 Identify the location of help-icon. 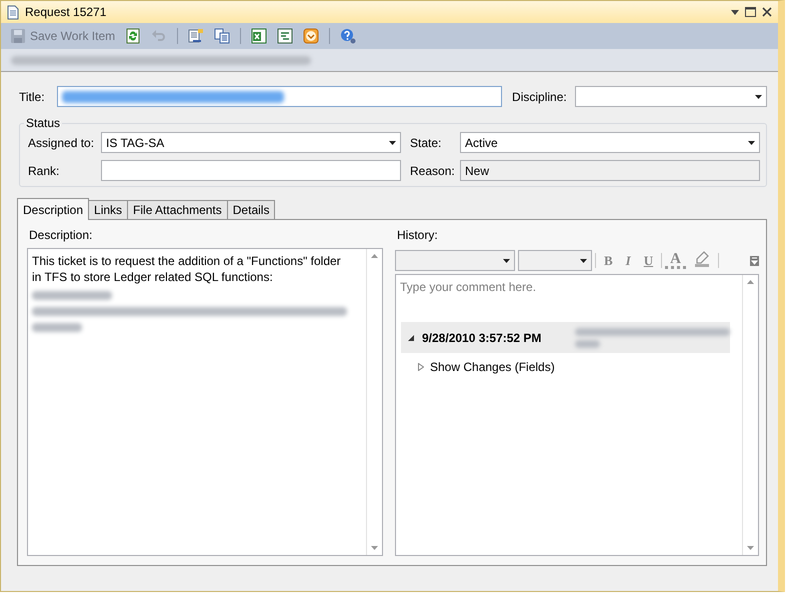
(348, 36).